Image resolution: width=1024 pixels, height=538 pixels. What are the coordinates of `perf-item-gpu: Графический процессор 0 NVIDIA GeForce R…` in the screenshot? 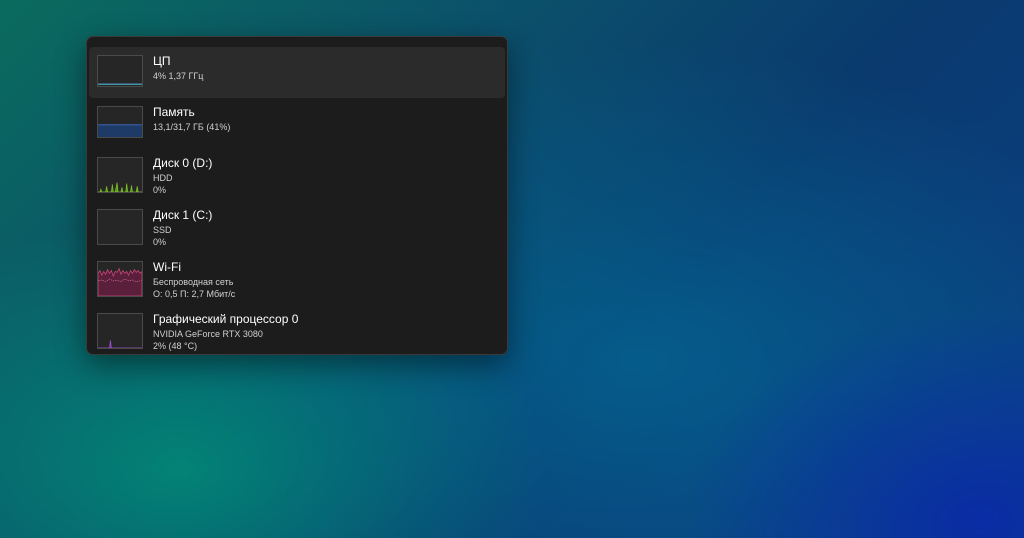 It's located at (297, 331).